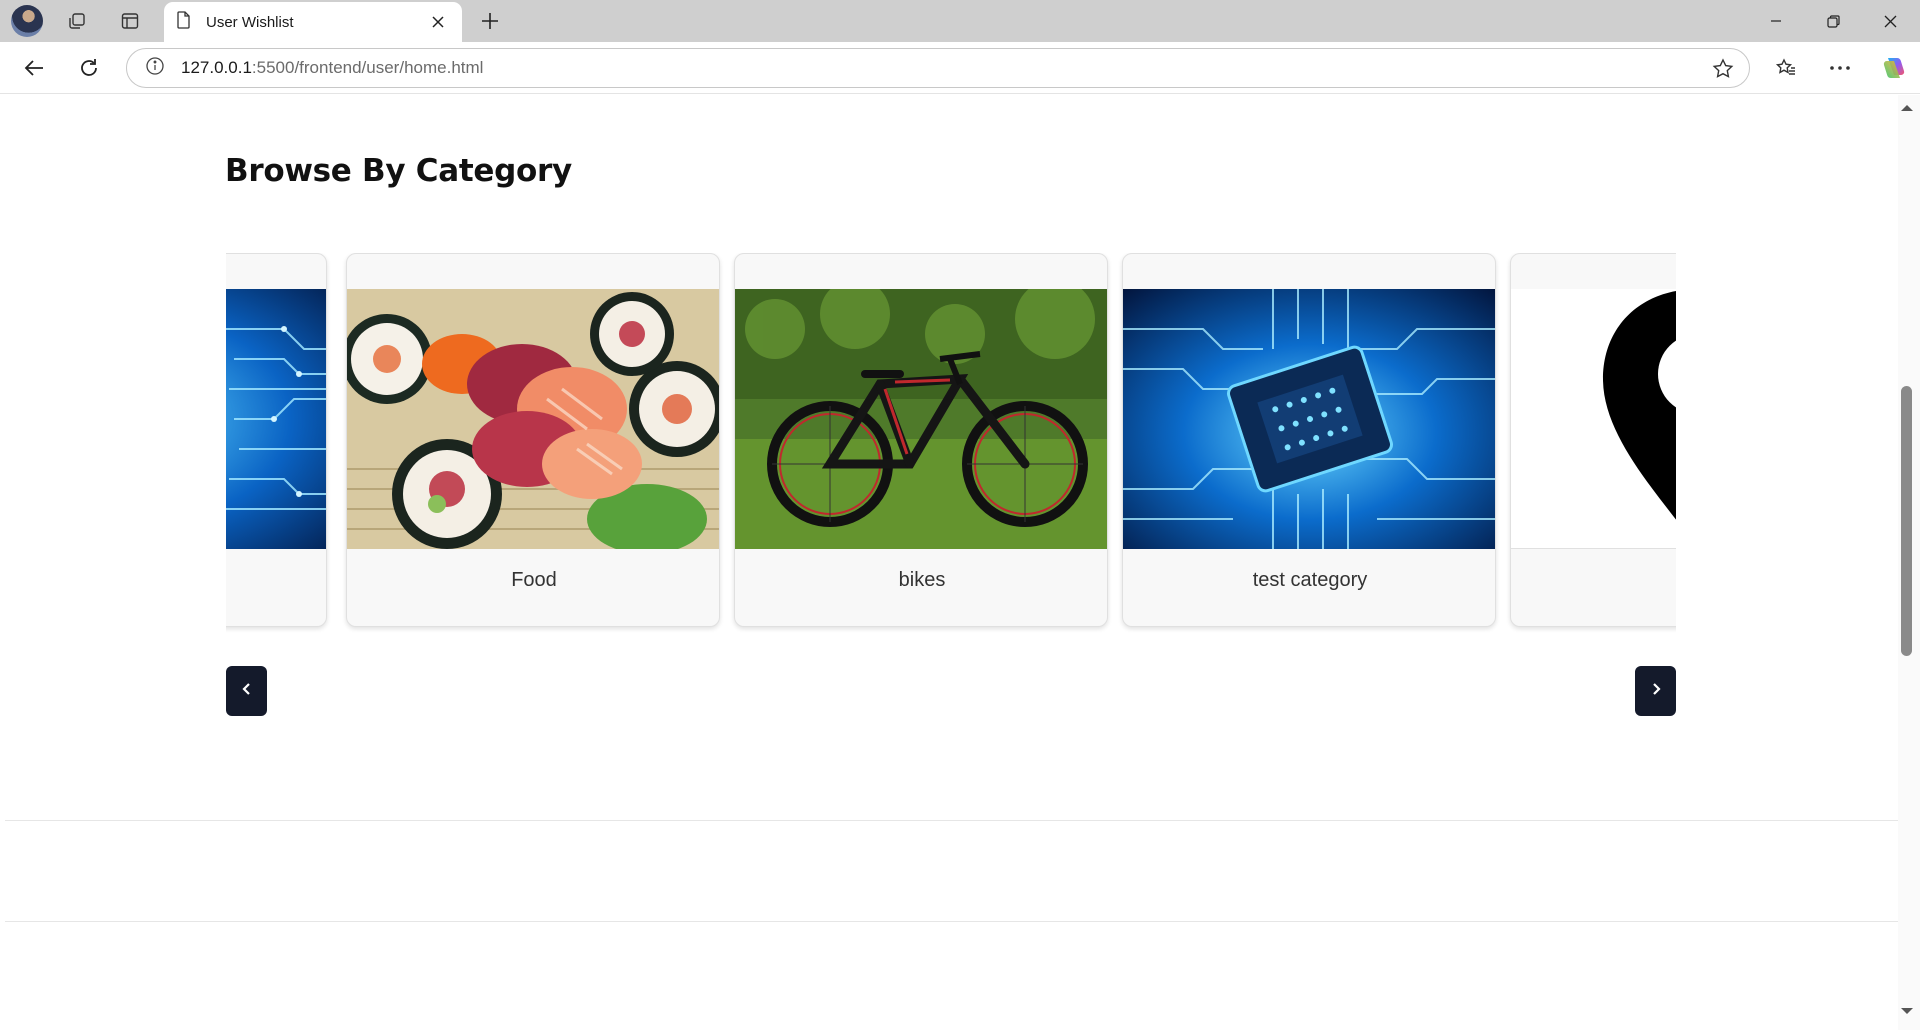 The image size is (1920, 1030). I want to click on carousel-next-button, so click(1655, 691).